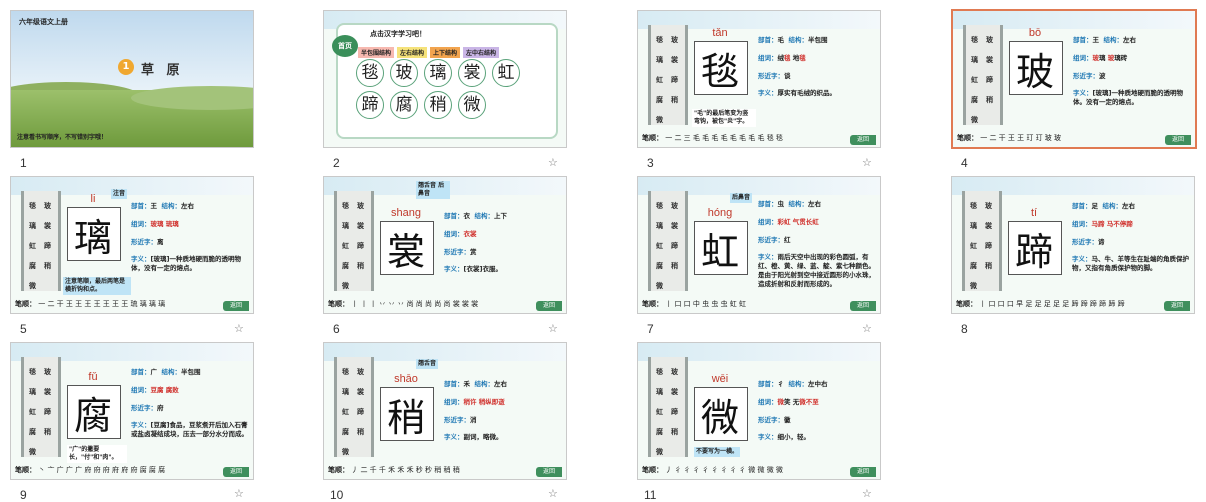 This screenshot has width=1206, height=502. What do you see at coordinates (472, 73) in the screenshot?
I see `character-link: 裳` at bounding box center [472, 73].